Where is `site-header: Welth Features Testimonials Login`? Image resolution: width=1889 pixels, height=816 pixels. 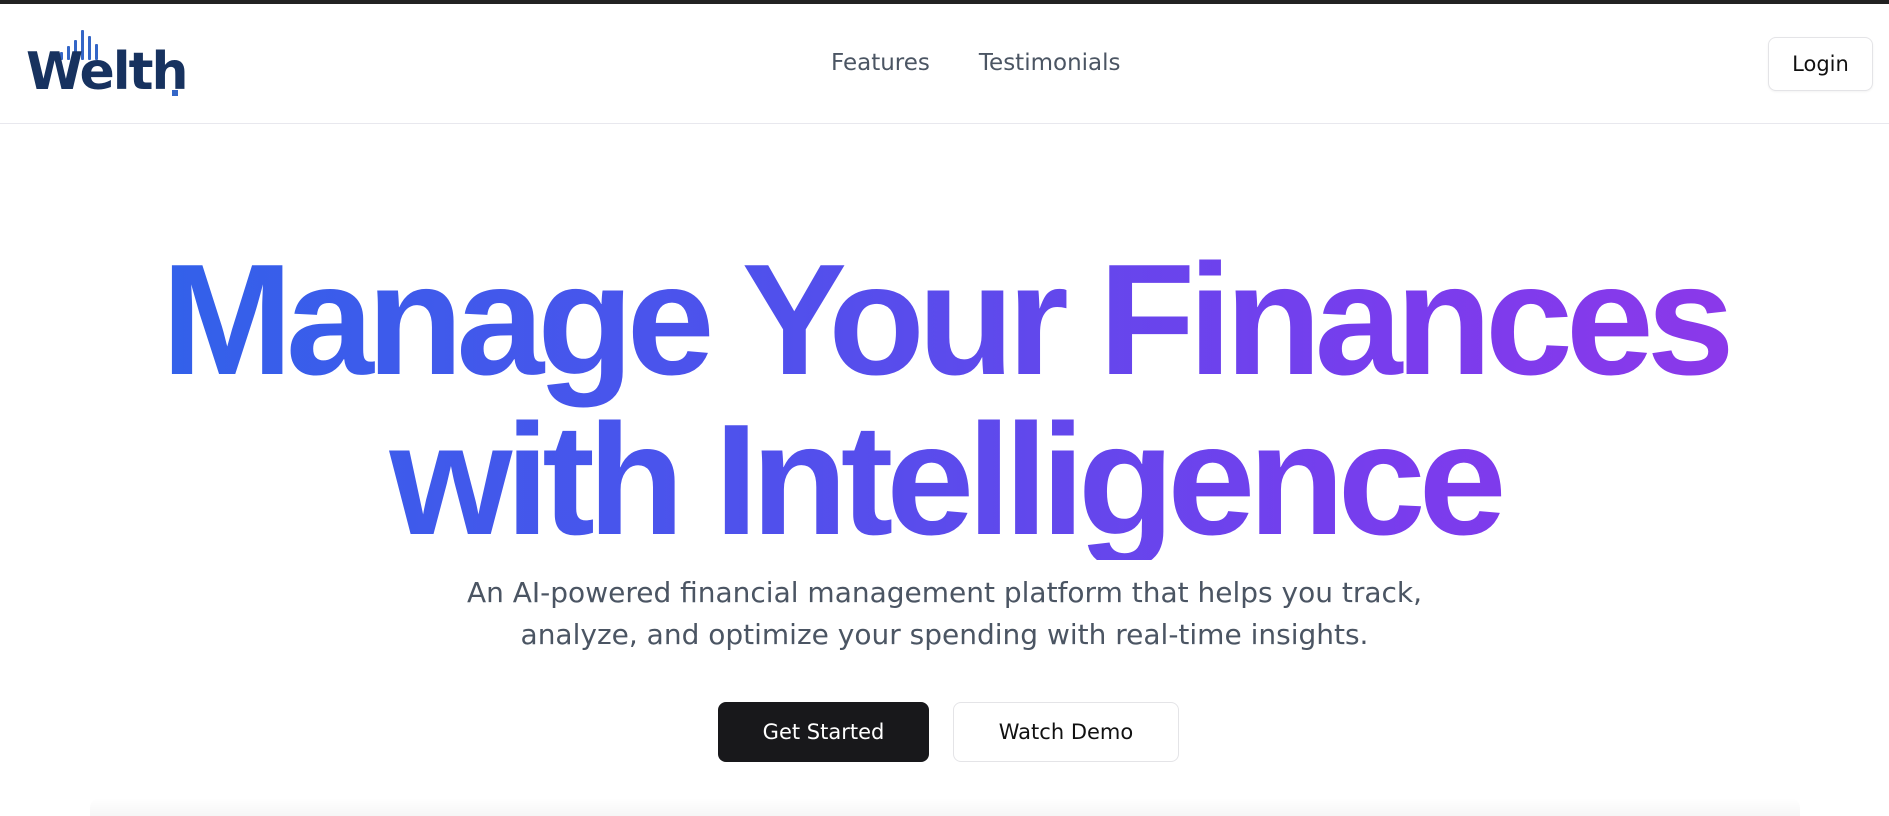
site-header: Welth Features Testimonials Login is located at coordinates (944, 64).